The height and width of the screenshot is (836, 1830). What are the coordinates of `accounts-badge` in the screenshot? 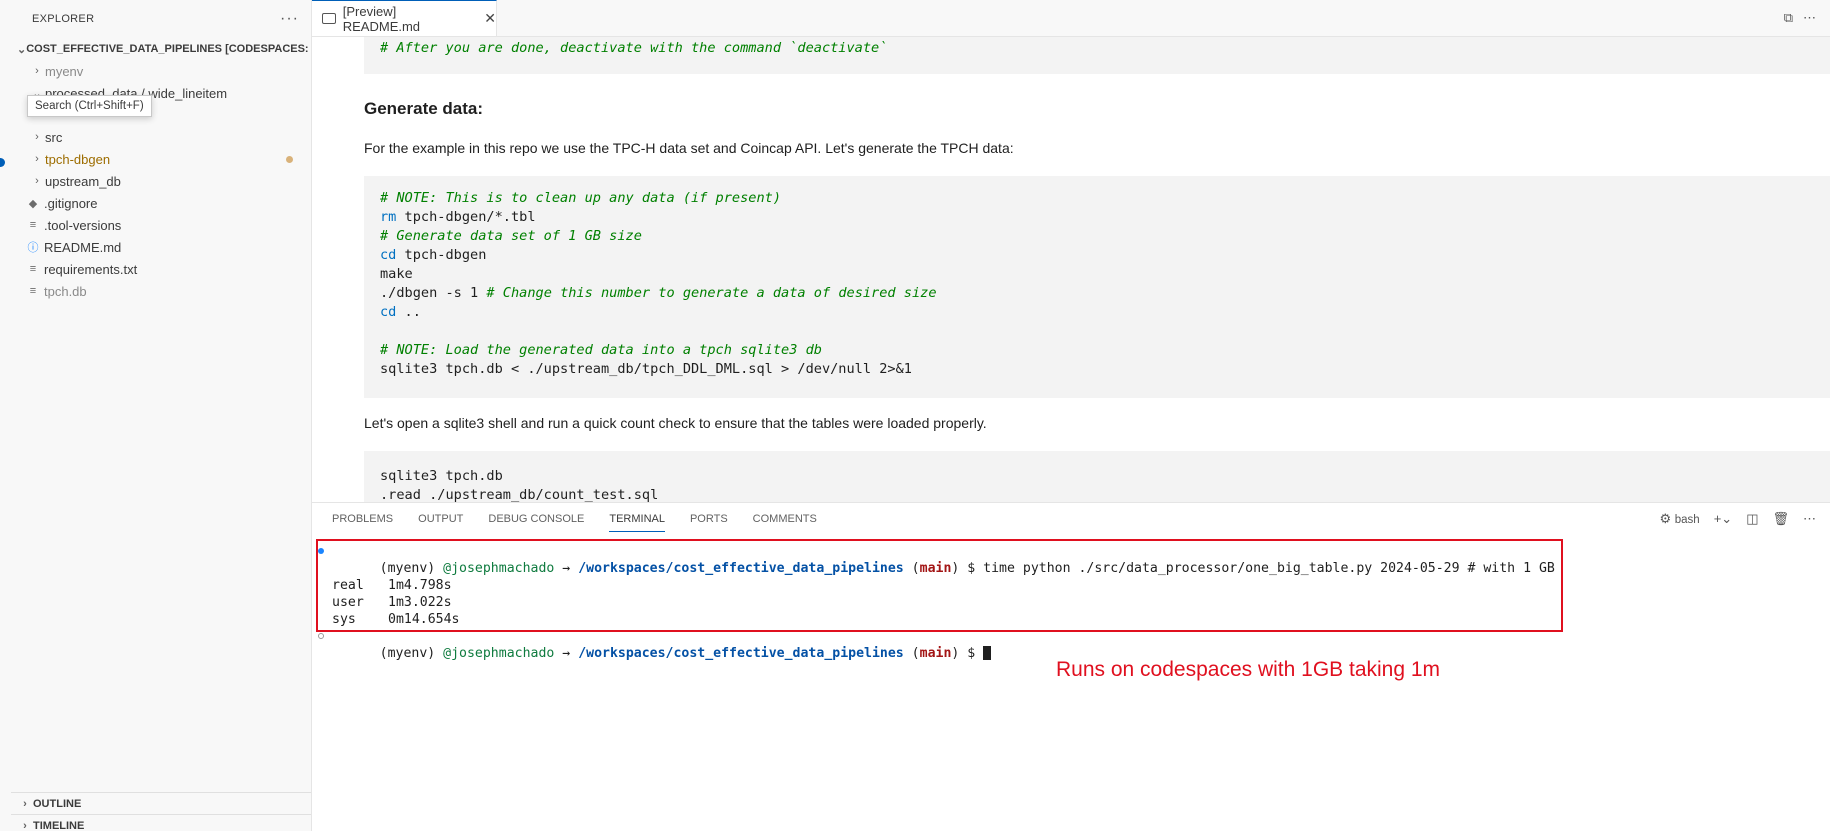 It's located at (2, 162).